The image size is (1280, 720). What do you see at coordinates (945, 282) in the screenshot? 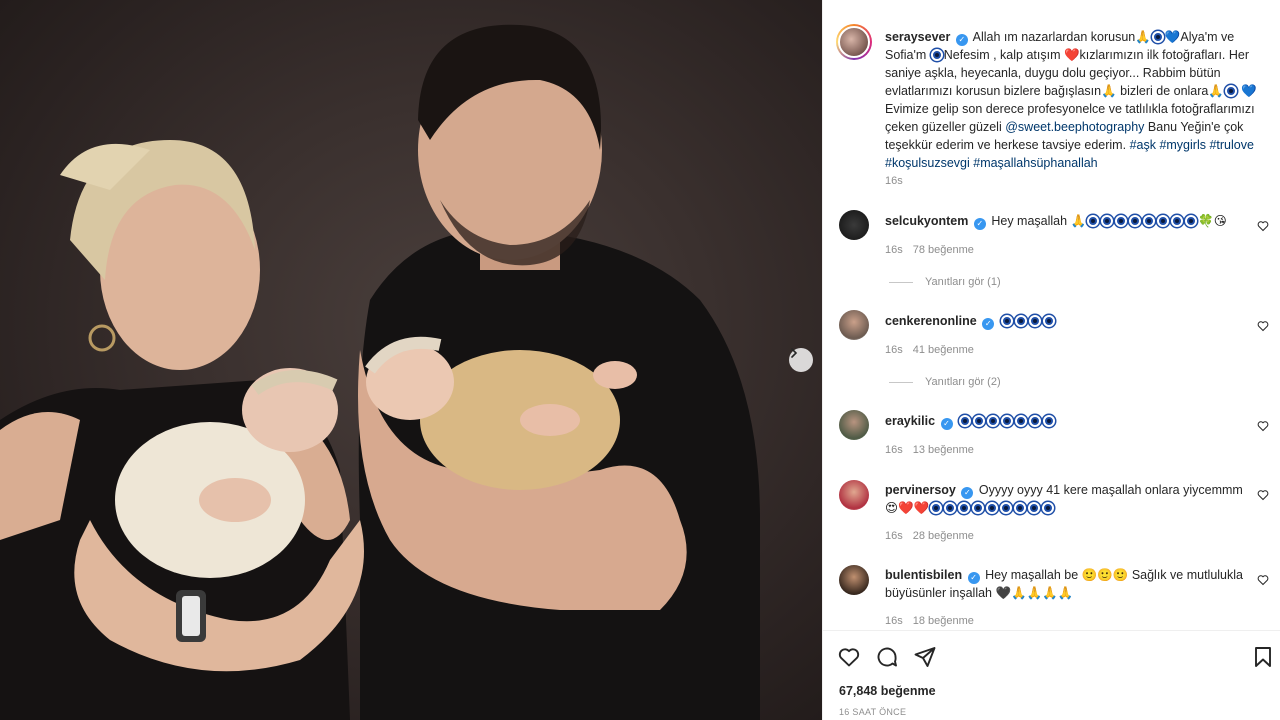
I see `view-replies-button: Yanıtları gör (1)` at bounding box center [945, 282].